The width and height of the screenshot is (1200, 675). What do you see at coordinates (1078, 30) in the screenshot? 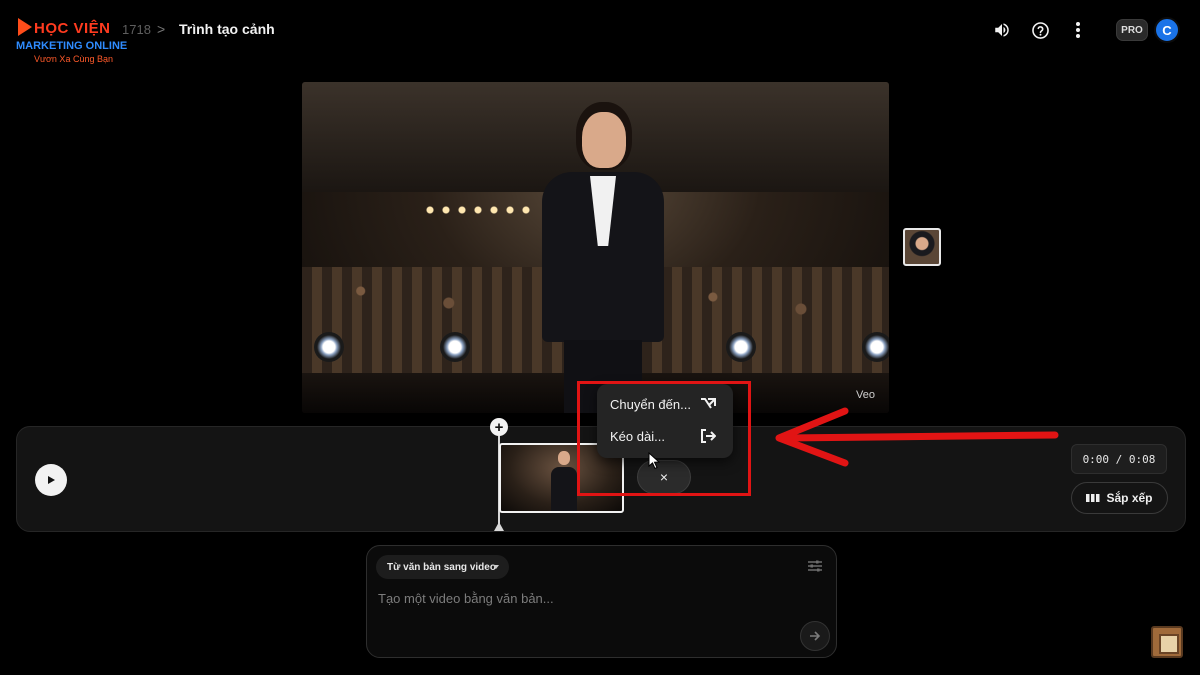
I see `more-vert-icon` at bounding box center [1078, 30].